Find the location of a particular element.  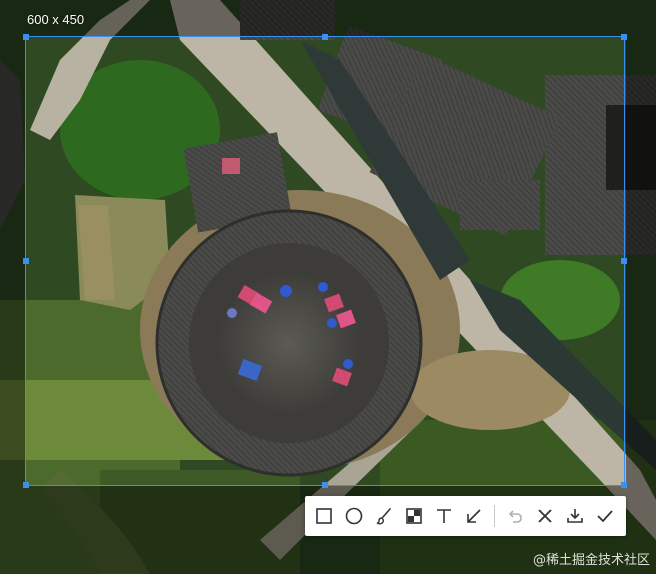

rectangle-tool-button is located at coordinates (324, 516).